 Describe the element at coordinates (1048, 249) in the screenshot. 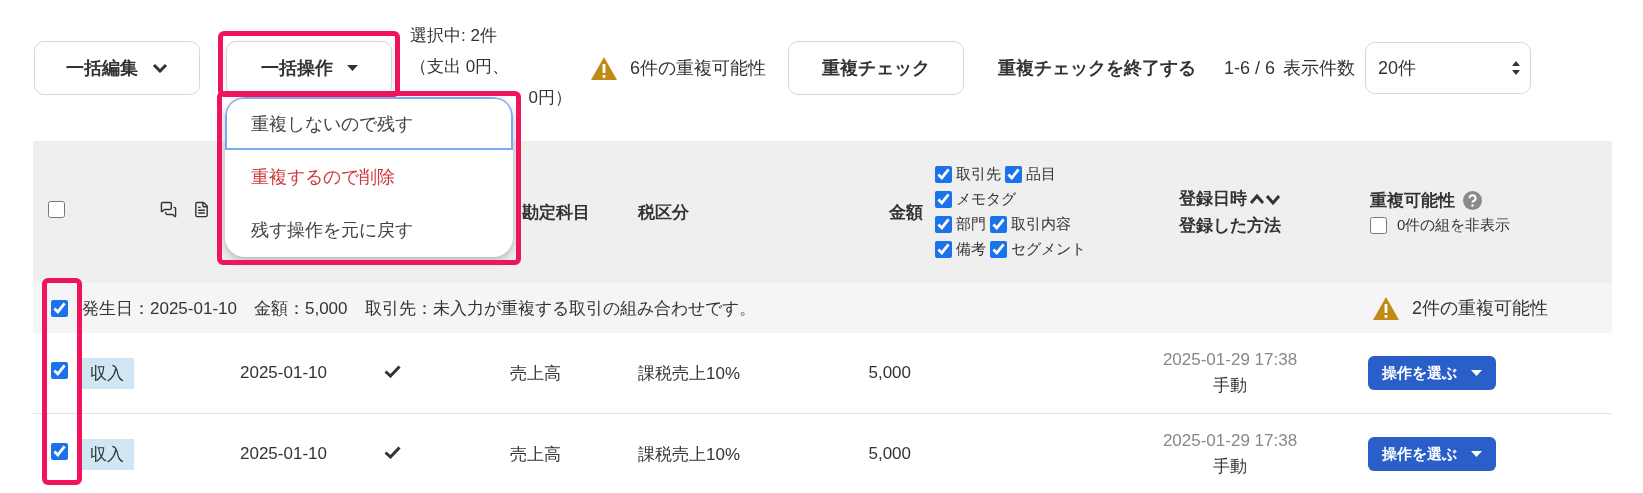

I see `filter-label: セグメント` at that location.